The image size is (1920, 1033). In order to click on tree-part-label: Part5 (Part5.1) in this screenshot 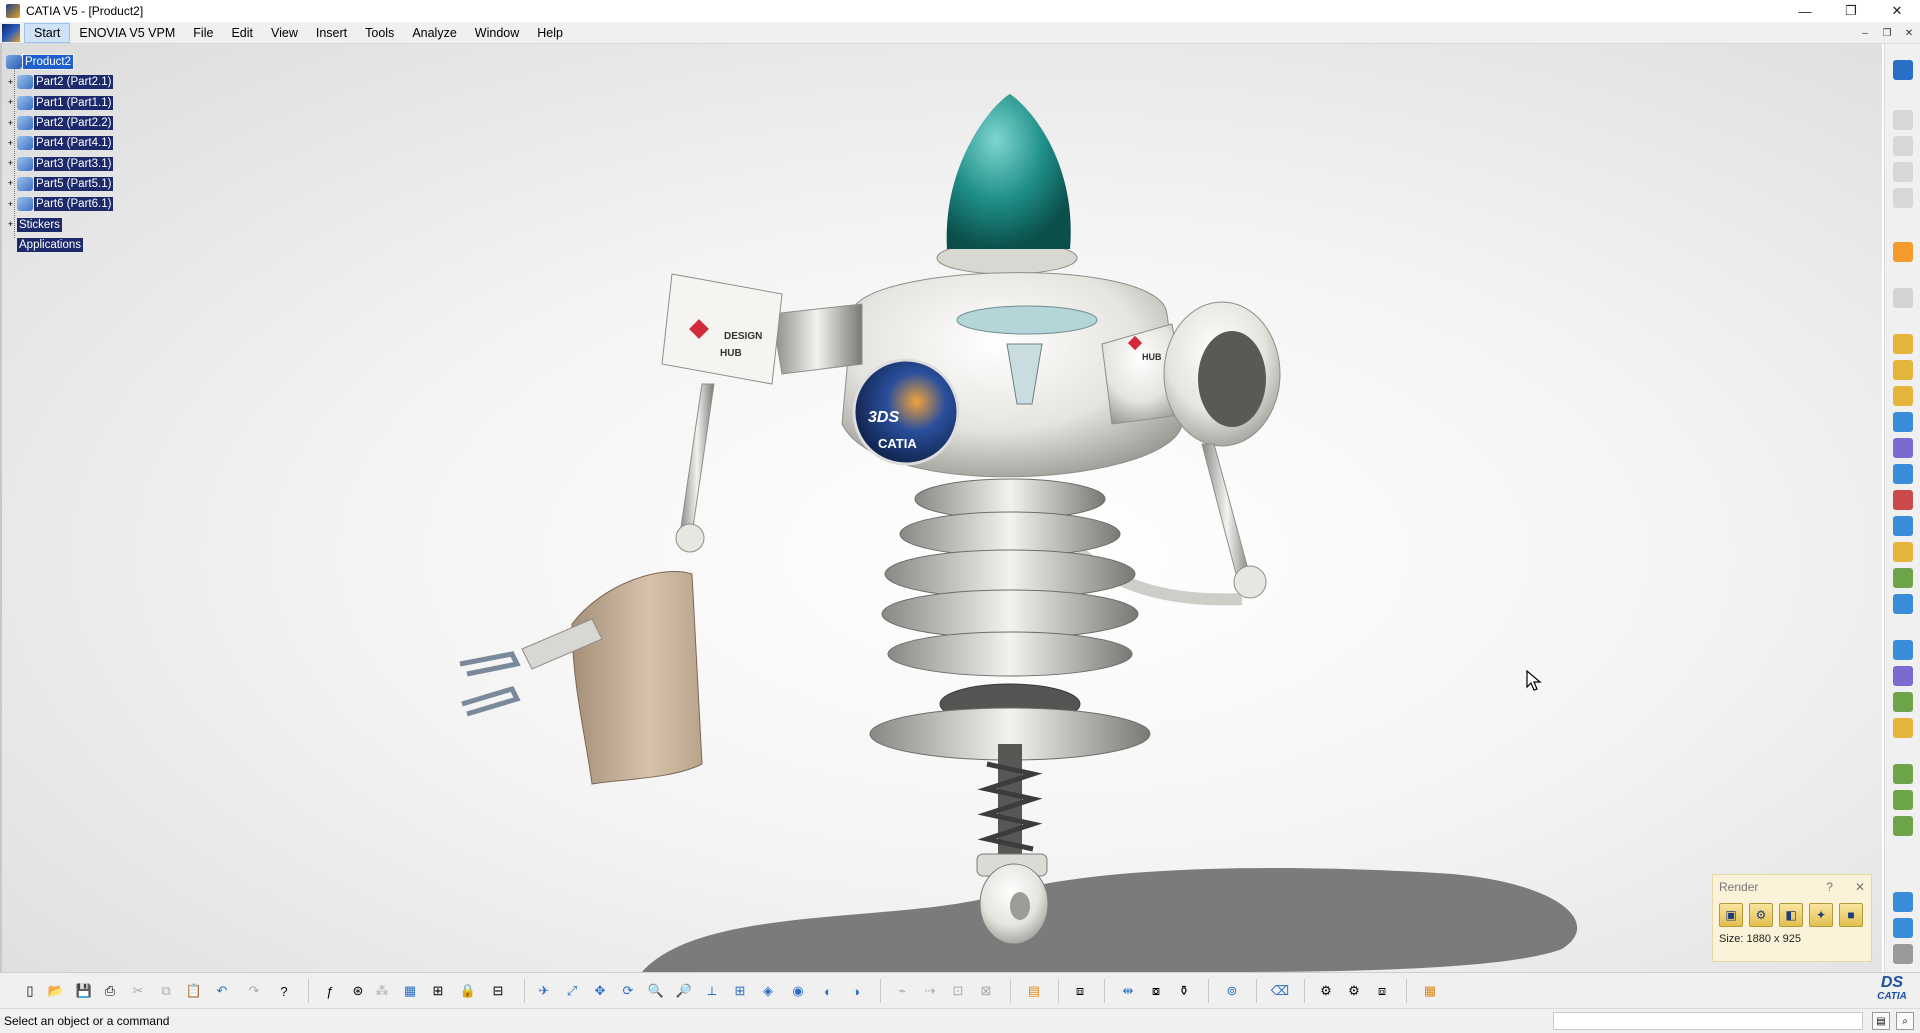, I will do `click(74, 183)`.